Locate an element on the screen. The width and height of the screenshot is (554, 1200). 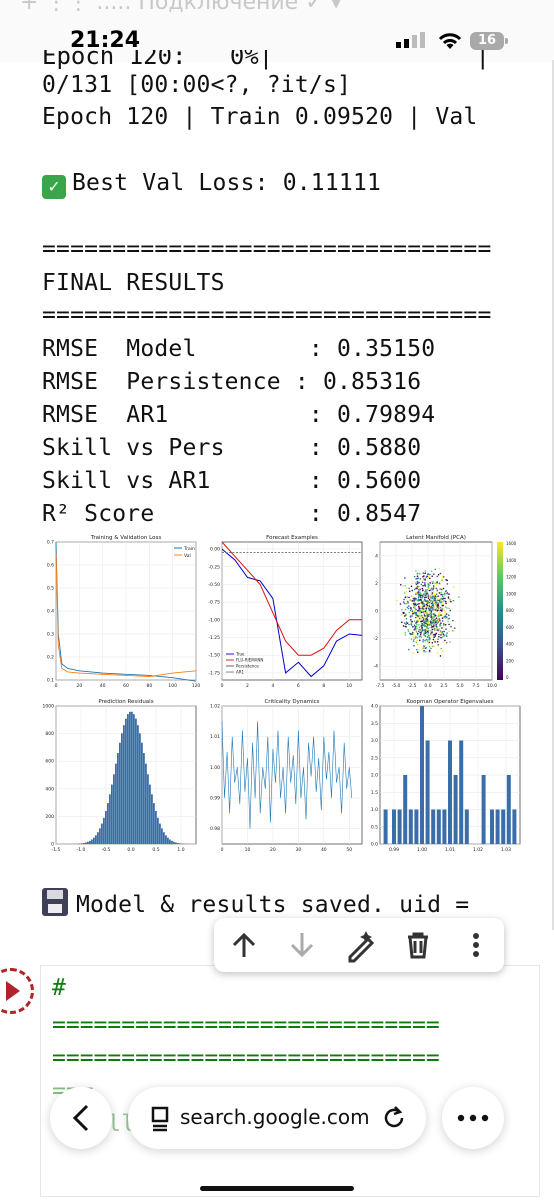
arrow-up-icon is located at coordinates (244, 945).